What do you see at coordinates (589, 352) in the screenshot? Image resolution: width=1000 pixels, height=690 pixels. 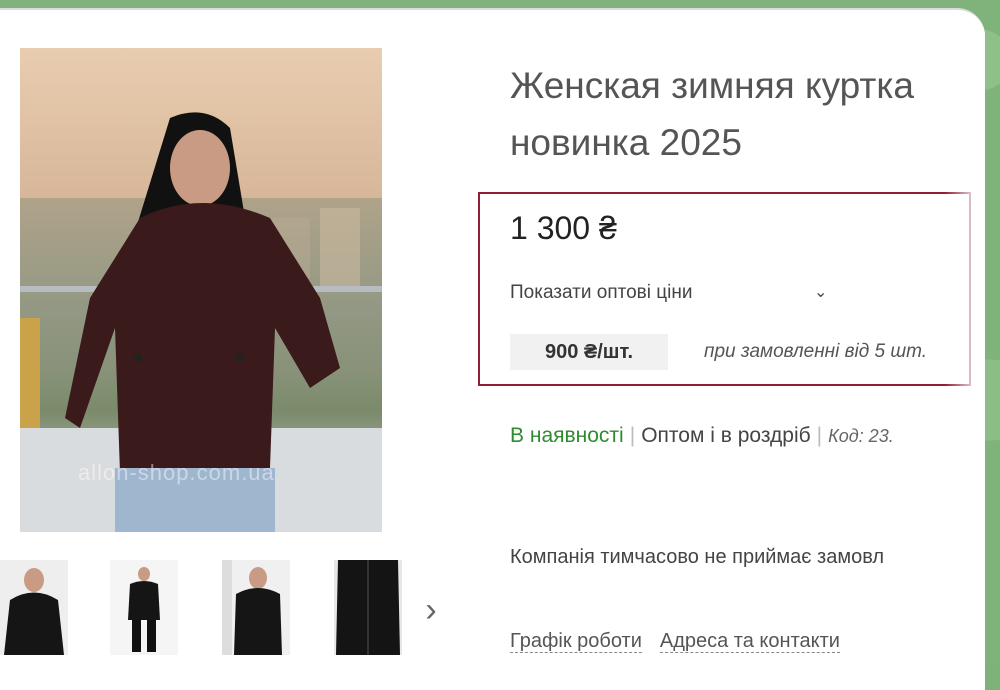 I see `wholesale-price-badge: 900 ₴/шт.` at bounding box center [589, 352].